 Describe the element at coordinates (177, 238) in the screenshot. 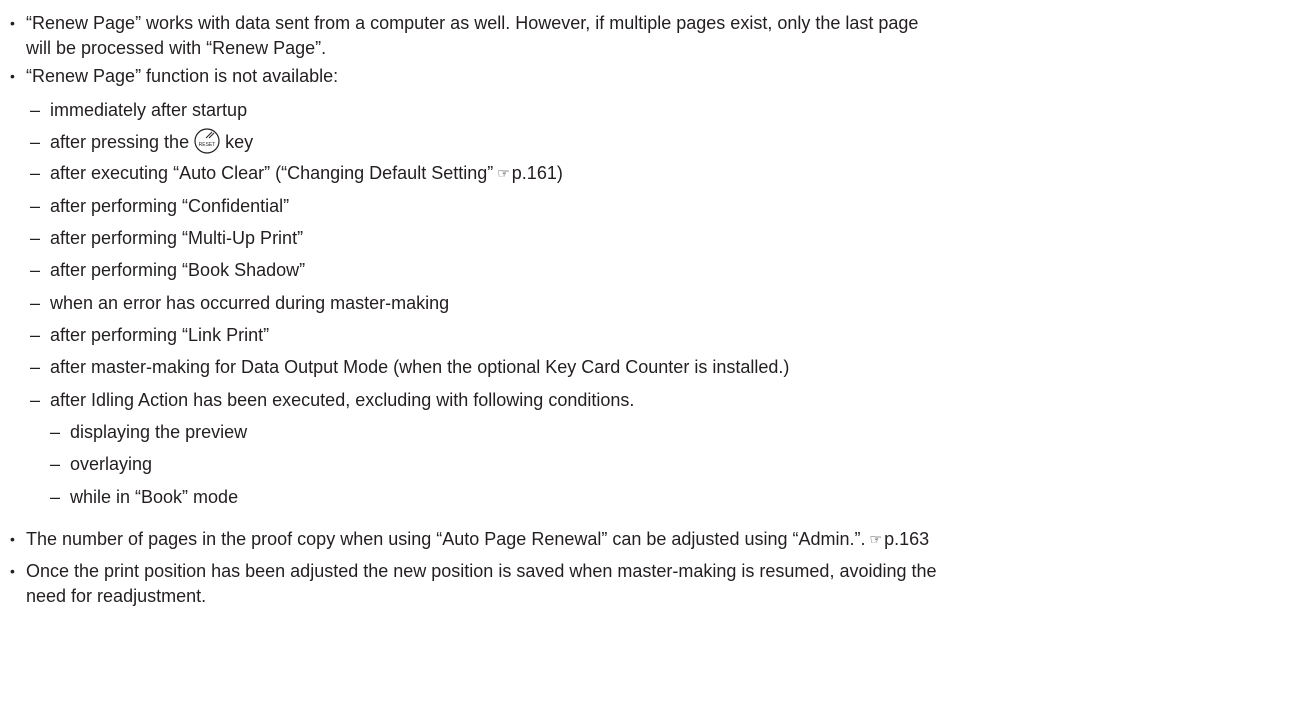

I see `condition-item: after performing “Multi-Up Print”` at that location.